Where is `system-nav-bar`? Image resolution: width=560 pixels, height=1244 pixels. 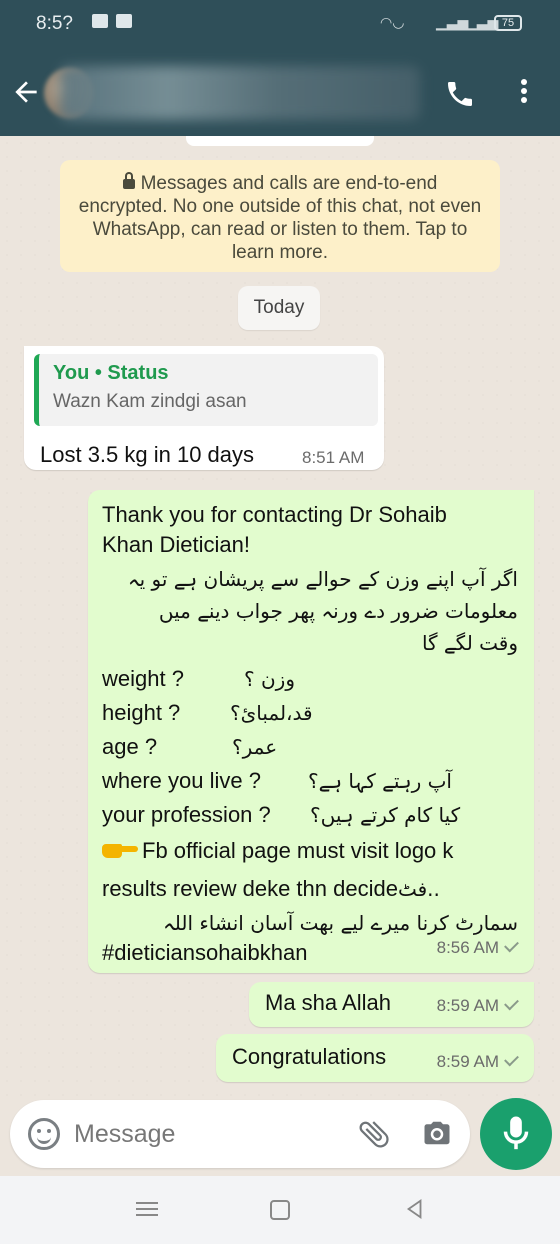 system-nav-bar is located at coordinates (280, 1210).